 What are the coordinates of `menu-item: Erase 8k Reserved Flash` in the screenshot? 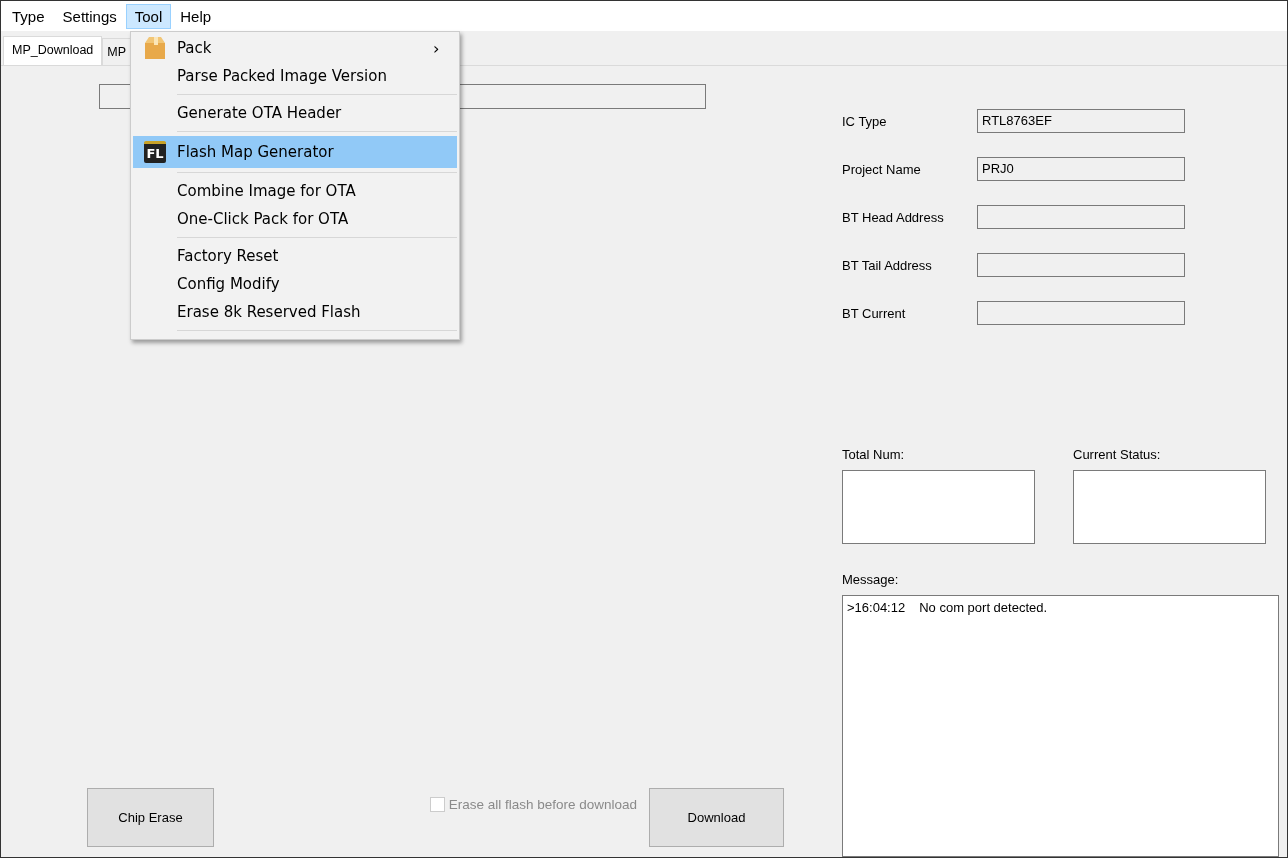 It's located at (295, 312).